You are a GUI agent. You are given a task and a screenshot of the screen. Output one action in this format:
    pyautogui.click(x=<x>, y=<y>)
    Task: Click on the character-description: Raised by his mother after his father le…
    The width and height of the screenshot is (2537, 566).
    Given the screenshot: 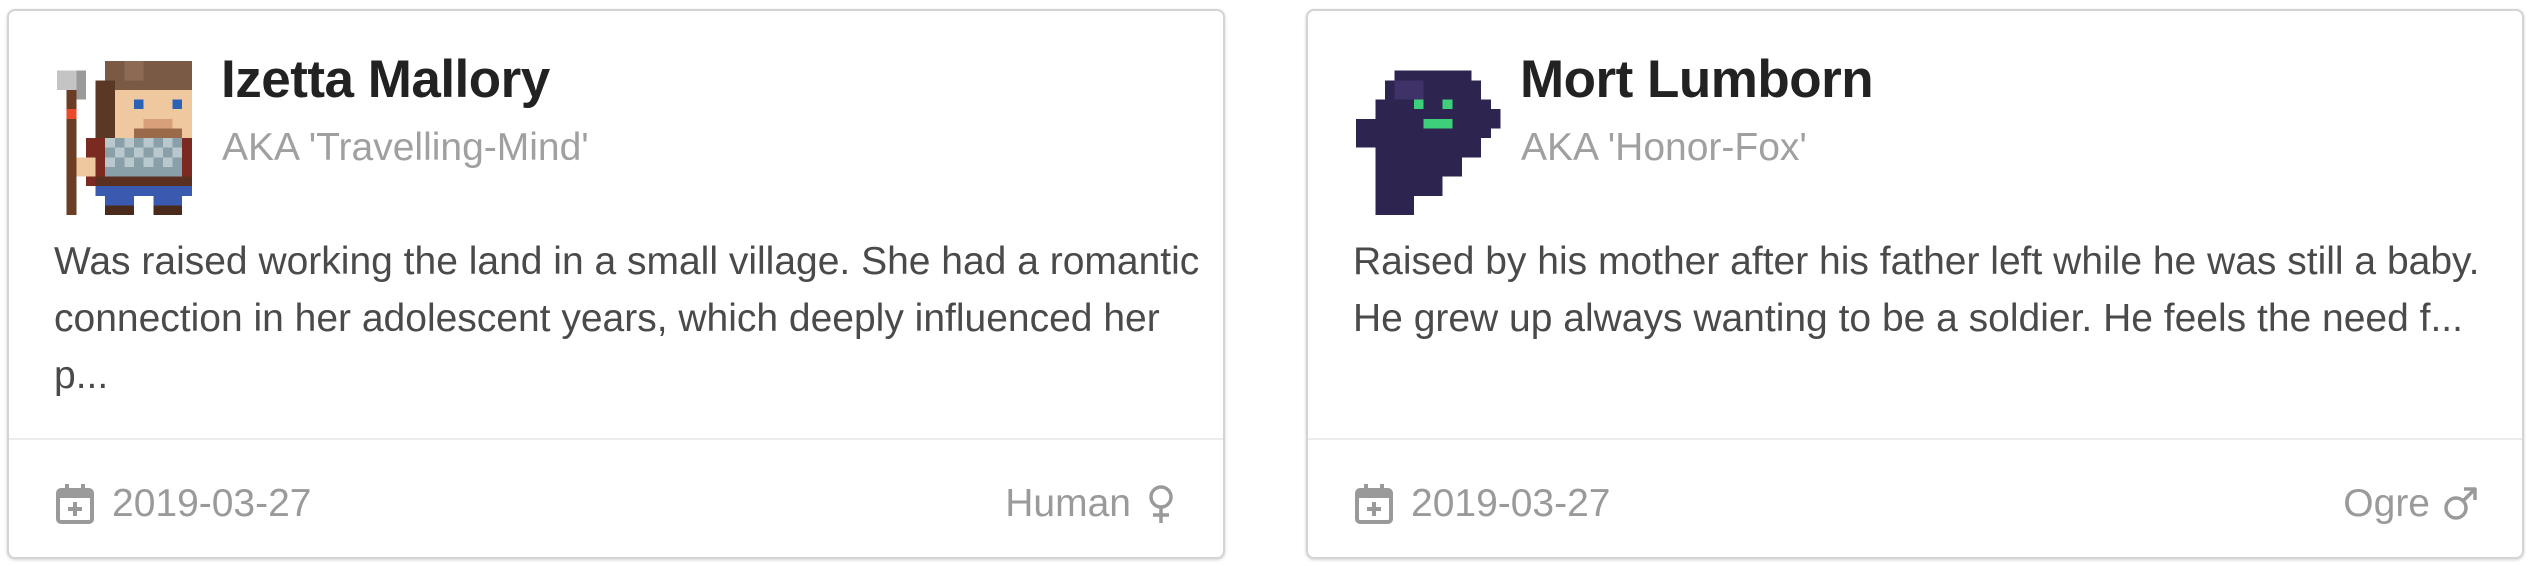 What is the action you would take?
    pyautogui.click(x=1916, y=290)
    